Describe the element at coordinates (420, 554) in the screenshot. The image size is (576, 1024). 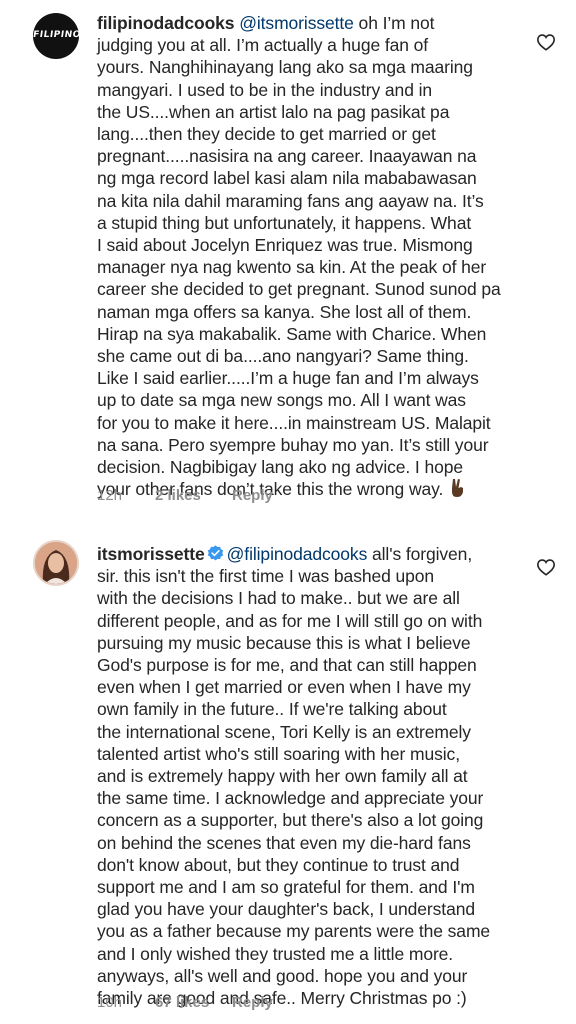
I see `comment-text-line: all's forgiven,` at that location.